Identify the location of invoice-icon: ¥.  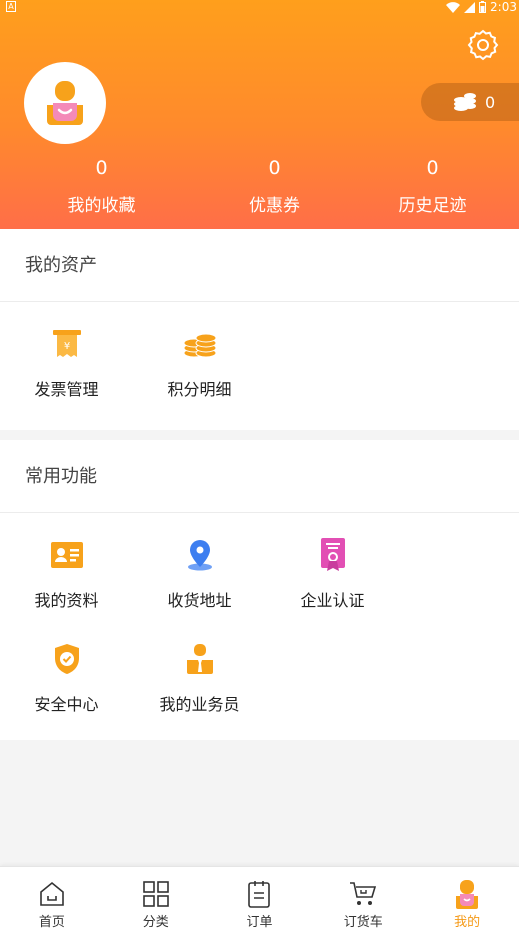
(66, 343).